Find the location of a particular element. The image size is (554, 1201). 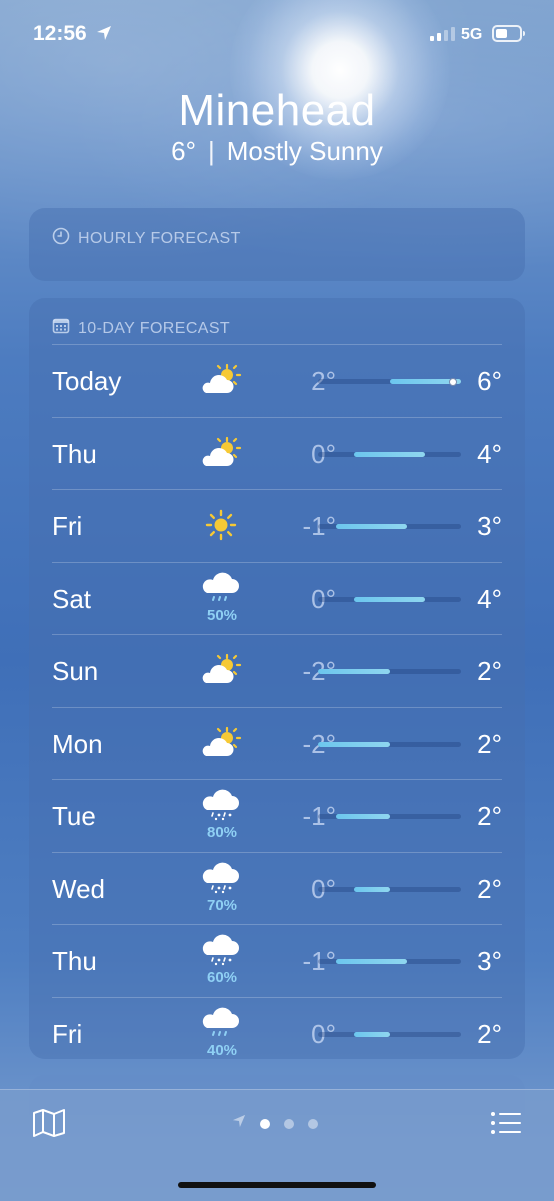

current-temperature: 6° is located at coordinates (183, 151).